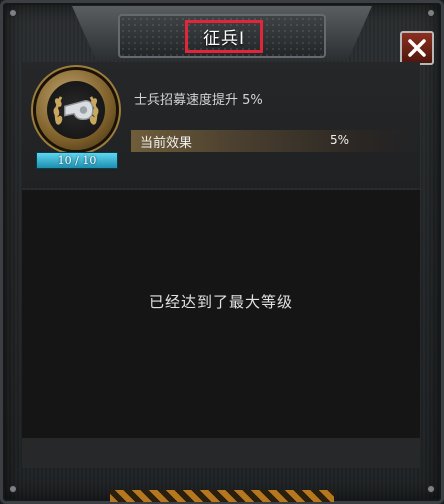 The height and width of the screenshot is (504, 444). What do you see at coordinates (221, 453) in the screenshot?
I see `bottom-strip` at bounding box center [221, 453].